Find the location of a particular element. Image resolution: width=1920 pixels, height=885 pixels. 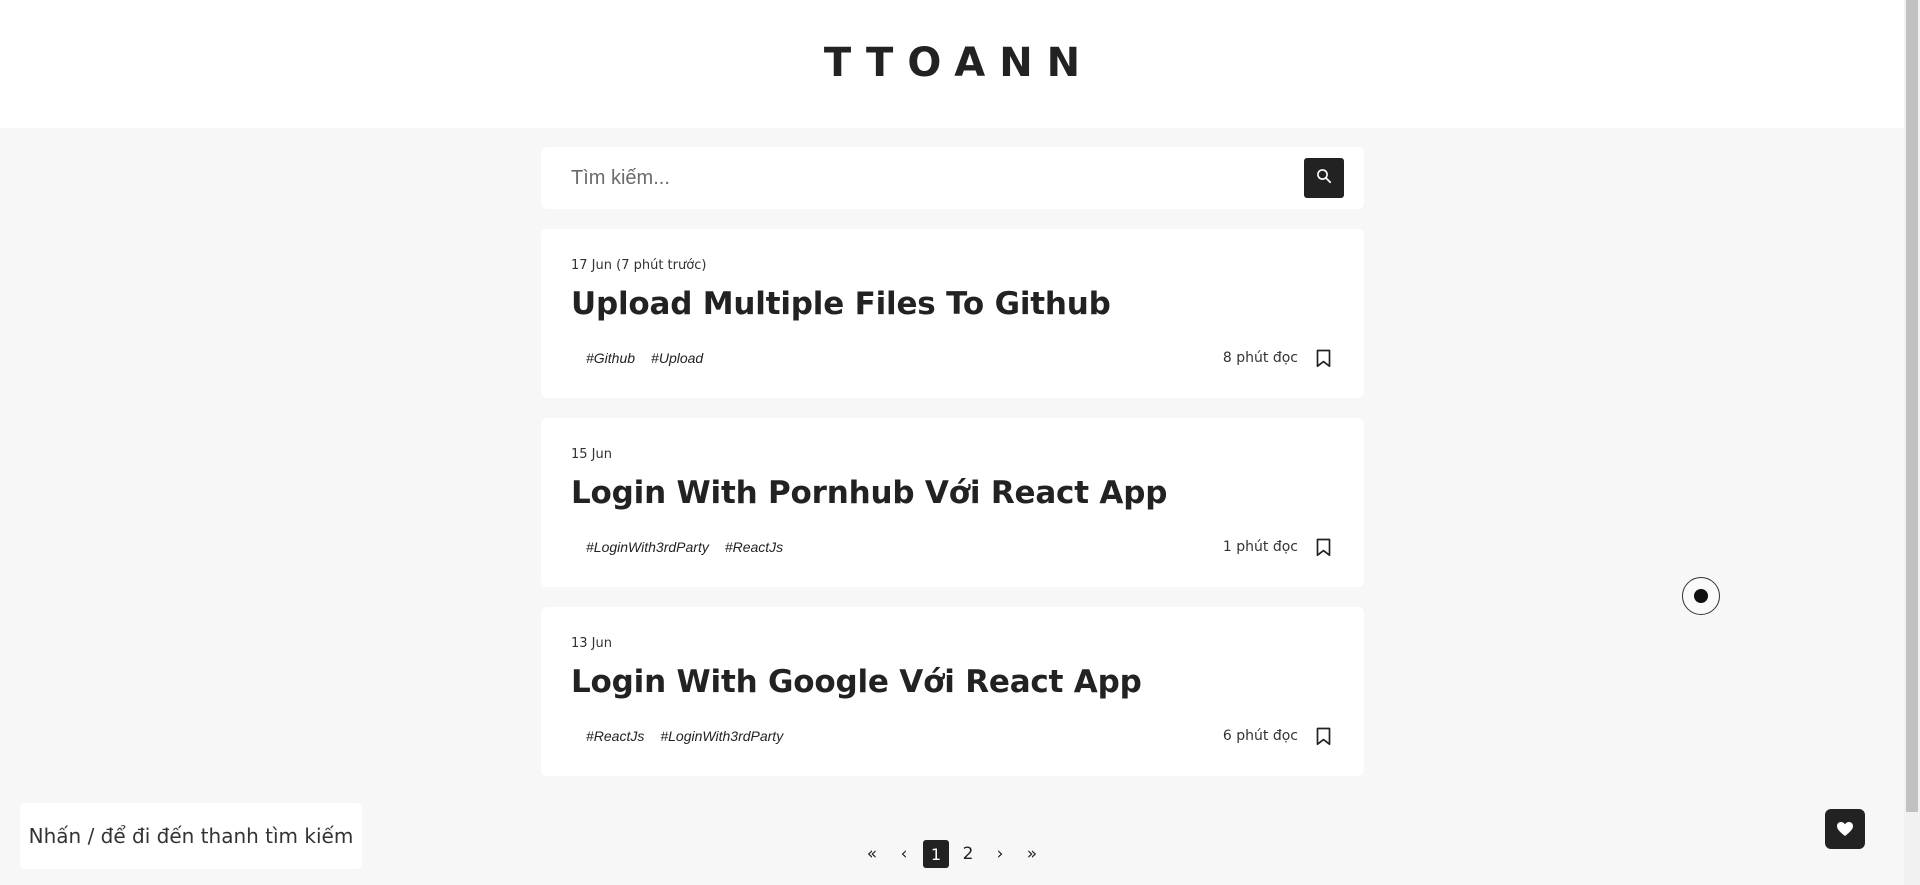

post-footer: #Github #Upload 8 phút đọc is located at coordinates (951, 358).